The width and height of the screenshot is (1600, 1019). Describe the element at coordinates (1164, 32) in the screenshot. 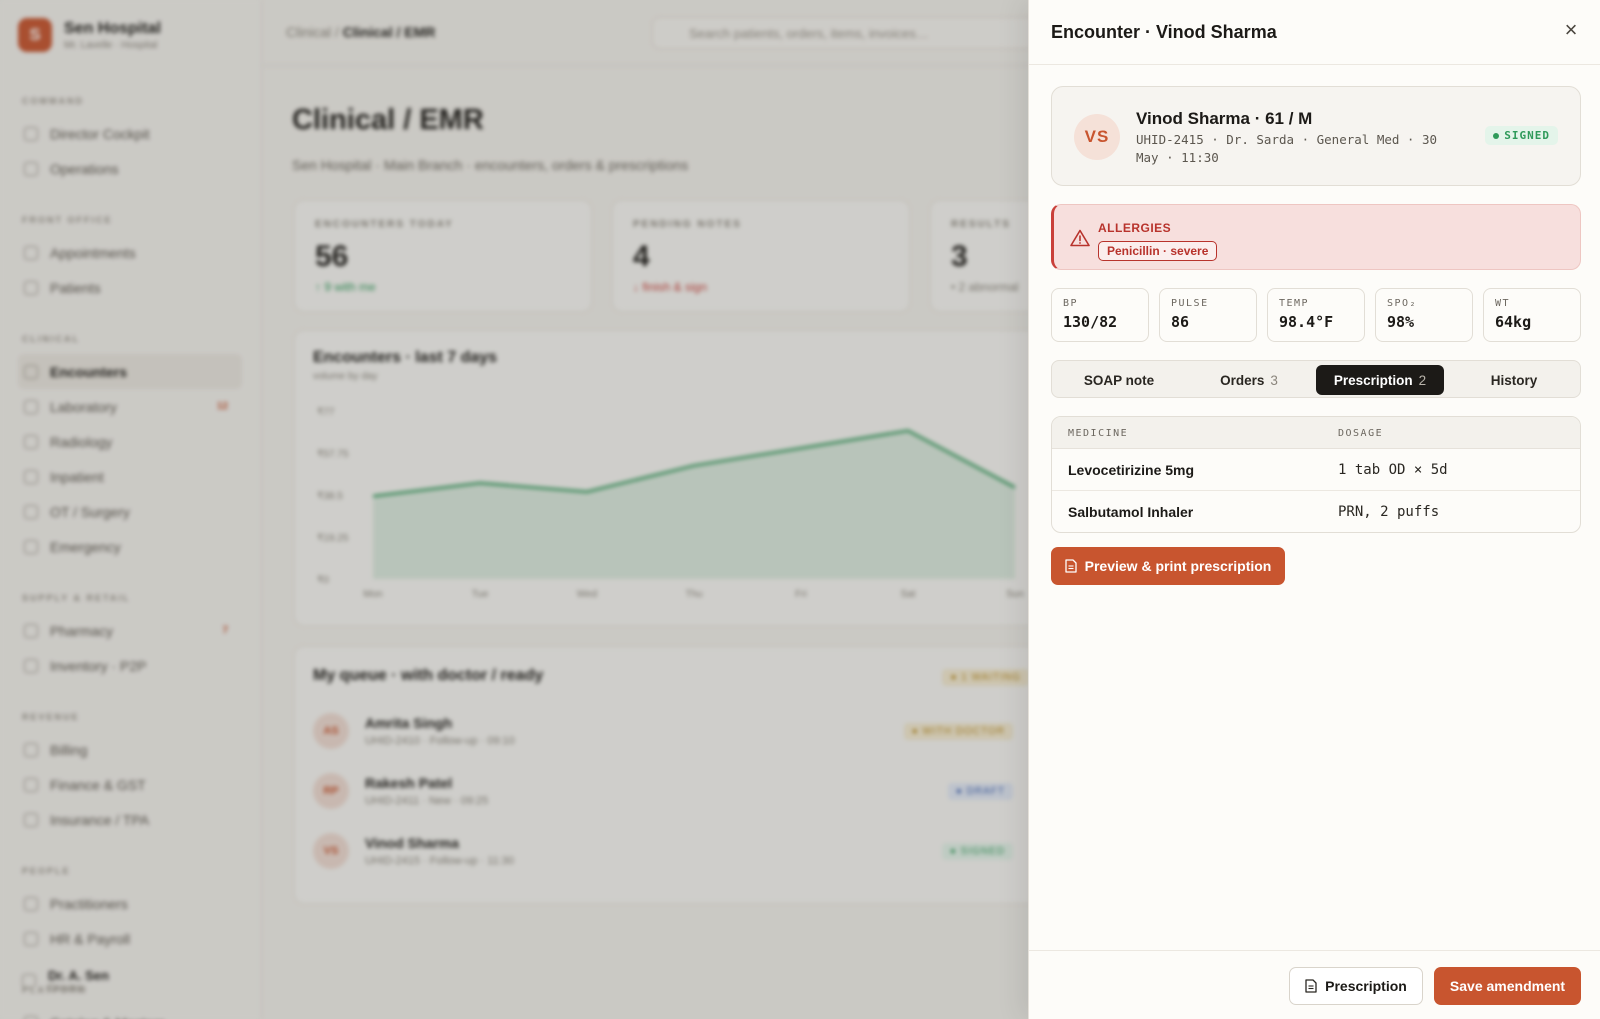

I see `drawer-title: Encounter · Vinod Sharma` at that location.